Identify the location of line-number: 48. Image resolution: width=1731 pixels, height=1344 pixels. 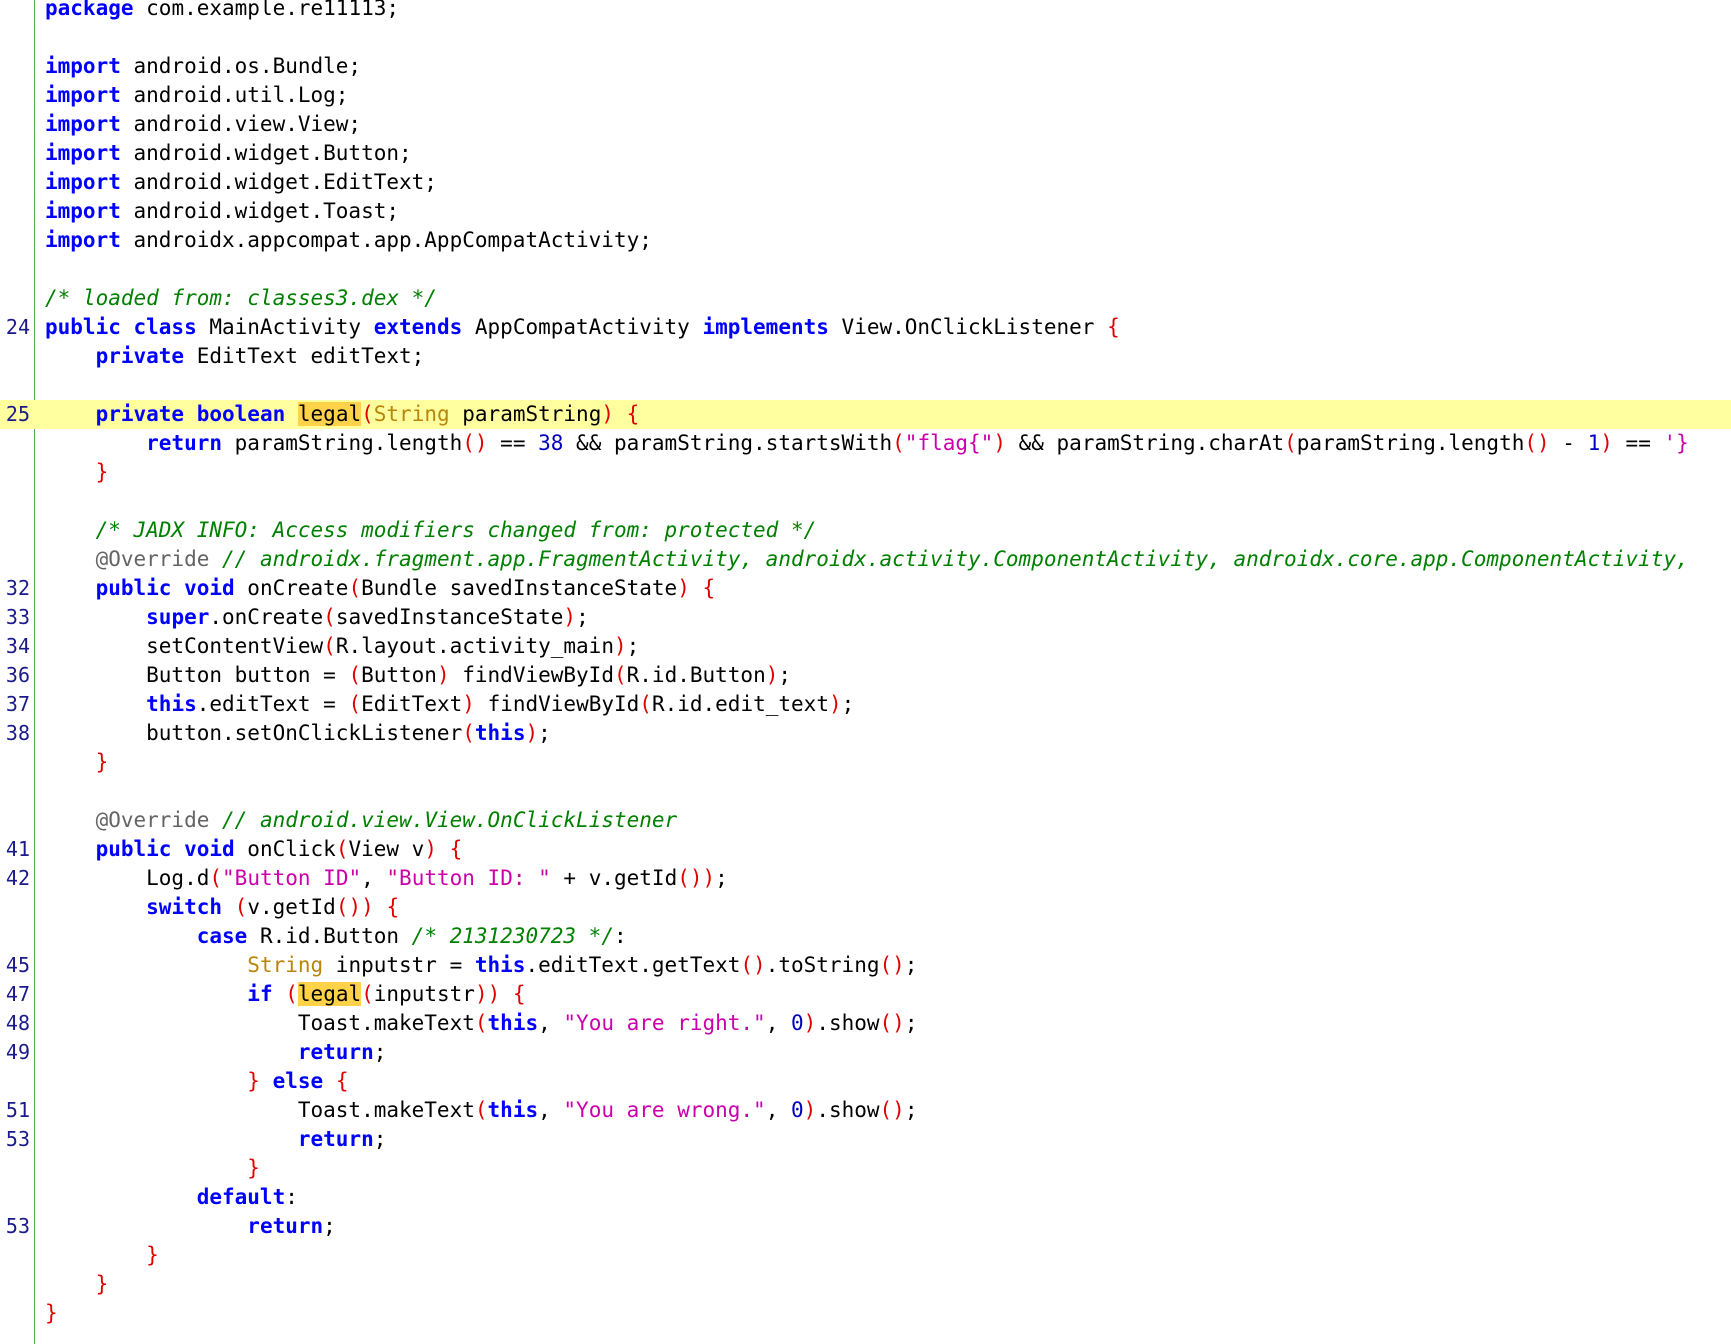
(17, 1023).